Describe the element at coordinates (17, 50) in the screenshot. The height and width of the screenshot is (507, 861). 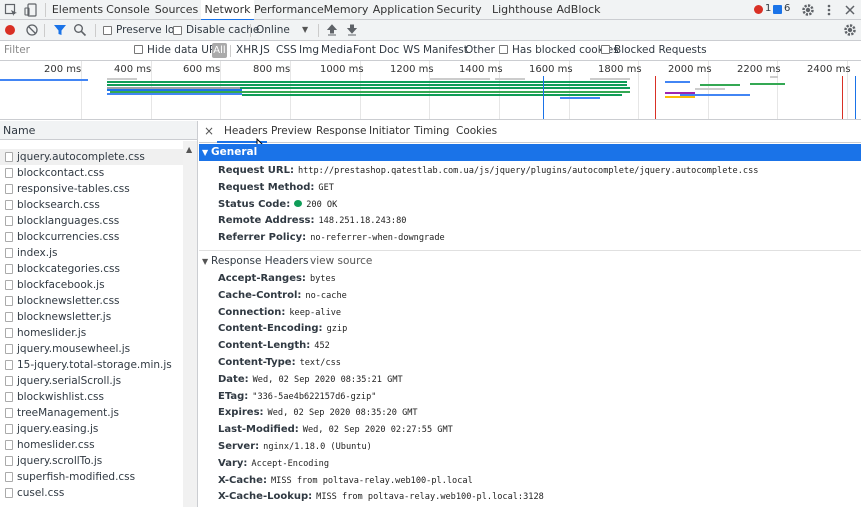
I see `filter-input: Filter` at that location.